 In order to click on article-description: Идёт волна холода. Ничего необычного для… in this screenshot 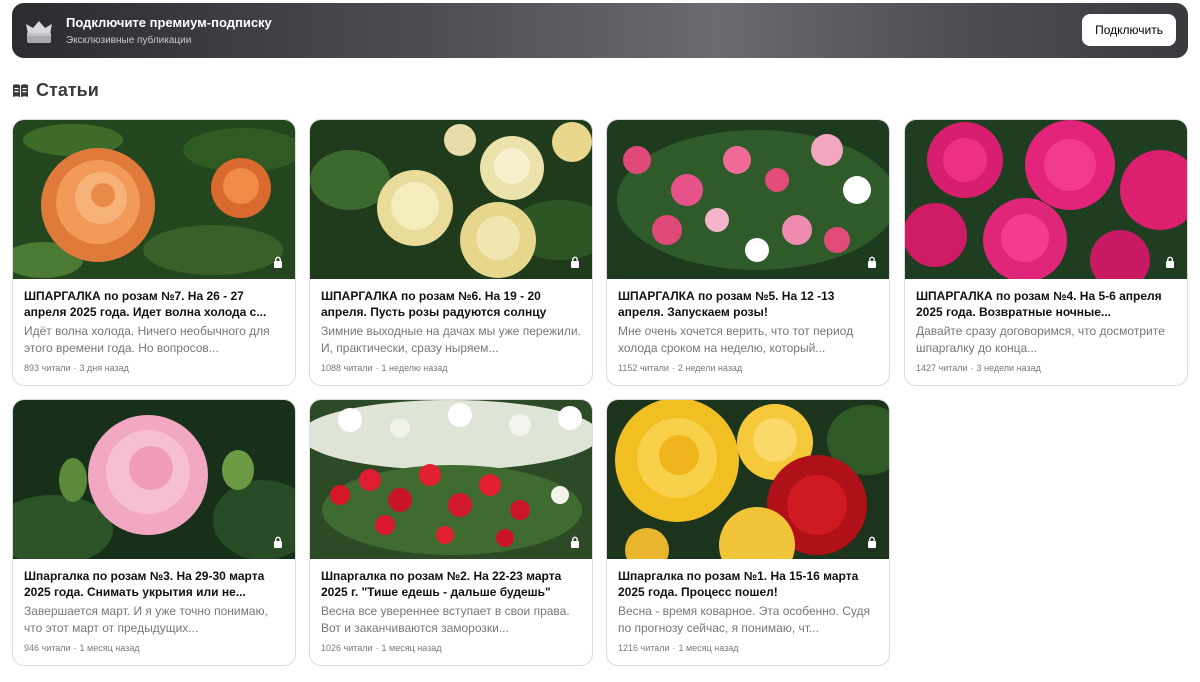, I will do `click(147, 339)`.